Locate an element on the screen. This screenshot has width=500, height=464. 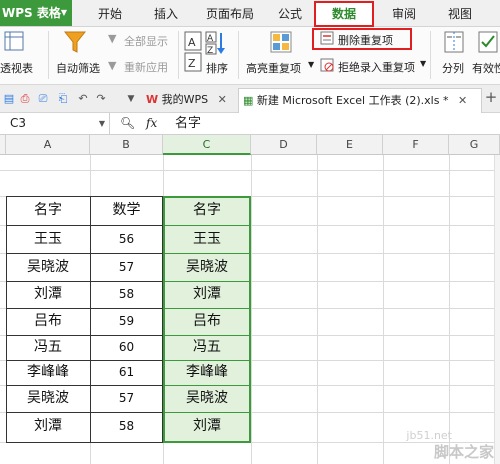
reapply-button: 重新应用 is located at coordinates (146, 67).